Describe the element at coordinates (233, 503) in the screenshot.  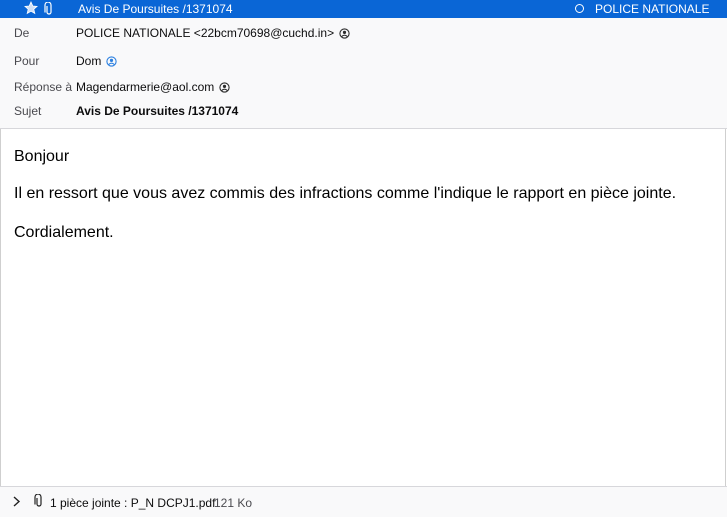
I see `attachment-size: 121 Ko` at that location.